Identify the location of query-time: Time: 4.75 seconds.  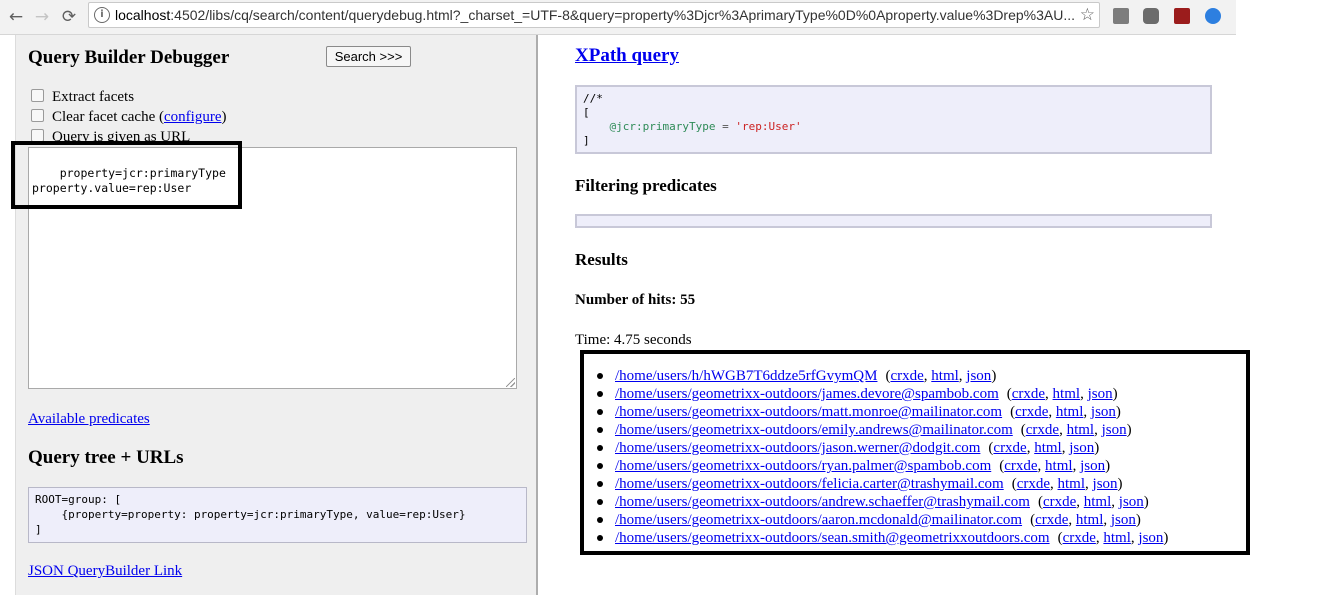
(633, 340).